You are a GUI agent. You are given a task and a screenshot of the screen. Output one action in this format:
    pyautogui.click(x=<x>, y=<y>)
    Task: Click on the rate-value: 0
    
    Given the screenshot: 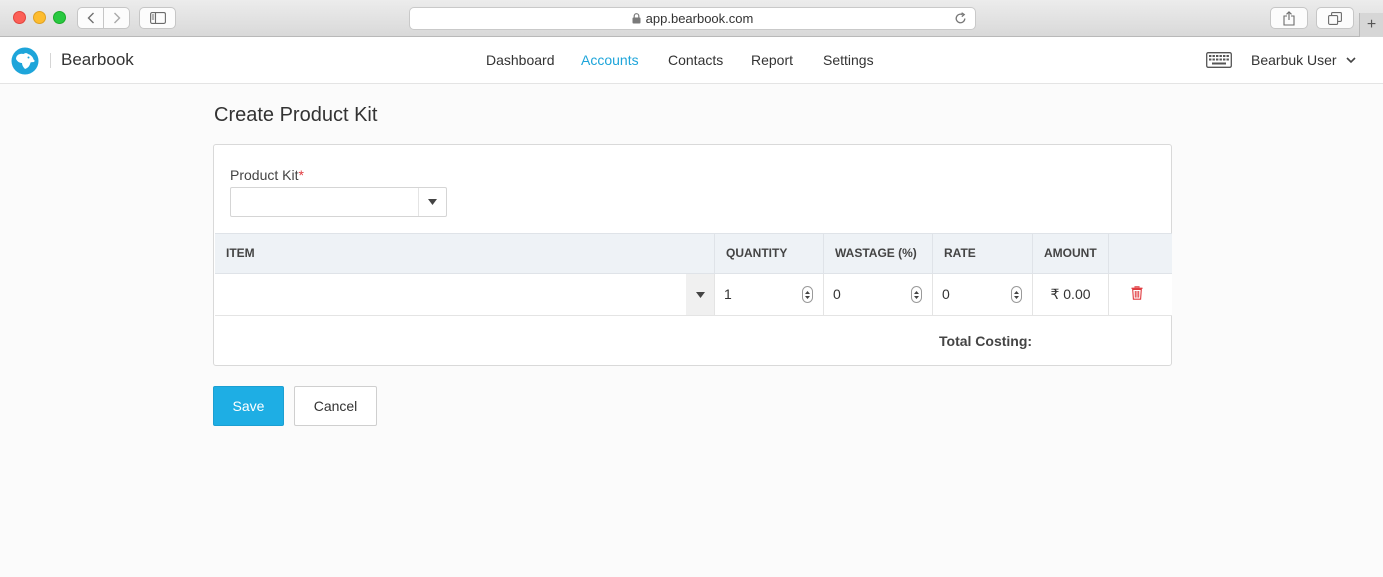 What is the action you would take?
    pyautogui.click(x=946, y=294)
    